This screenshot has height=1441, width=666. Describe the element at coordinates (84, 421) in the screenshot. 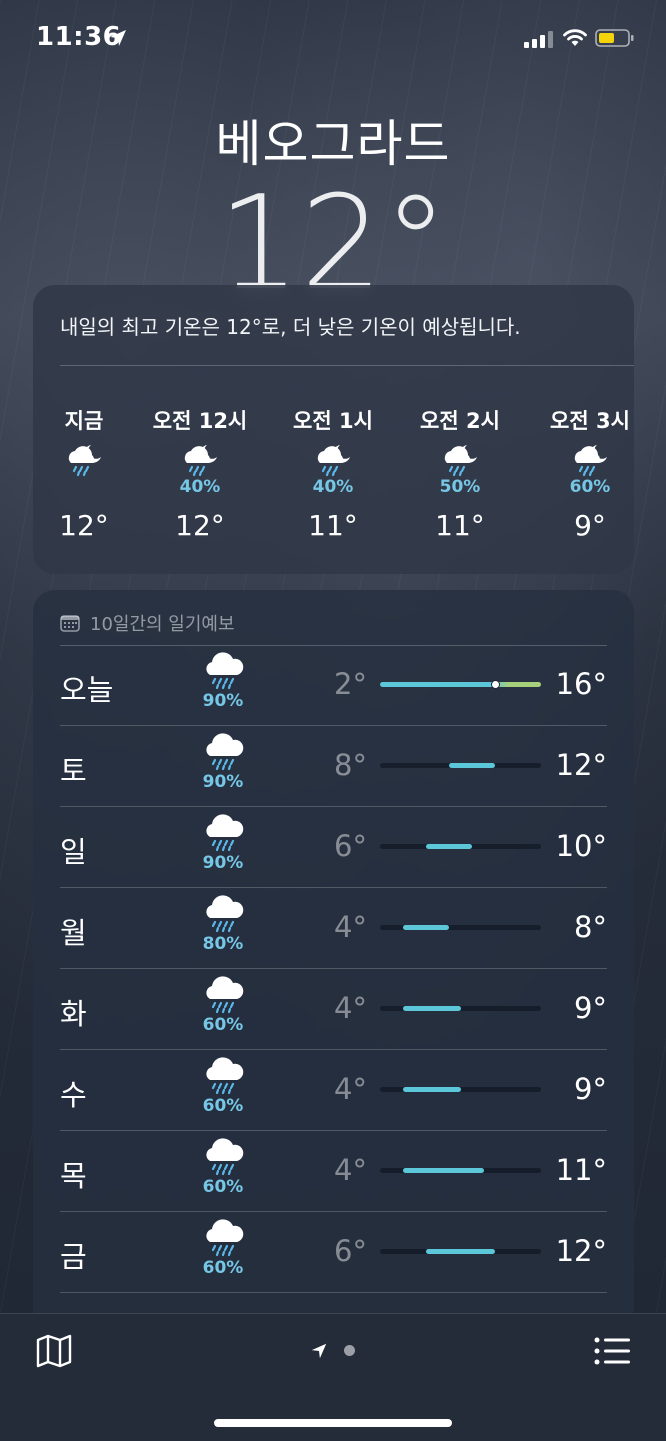

I see `hour-label: 지금` at that location.